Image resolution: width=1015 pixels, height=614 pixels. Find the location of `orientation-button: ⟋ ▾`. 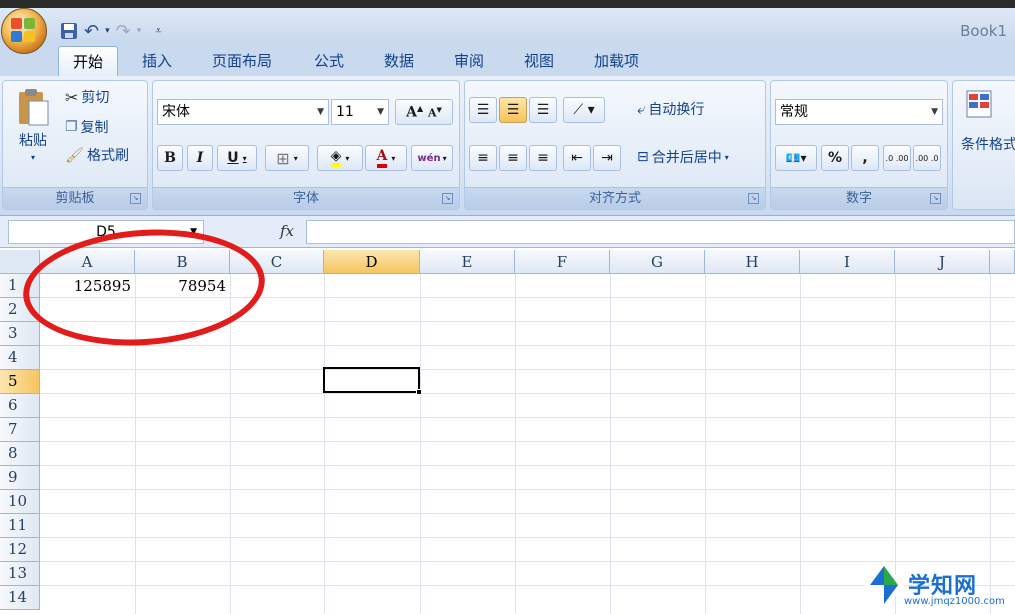

orientation-button: ⟋ ▾ is located at coordinates (584, 110).